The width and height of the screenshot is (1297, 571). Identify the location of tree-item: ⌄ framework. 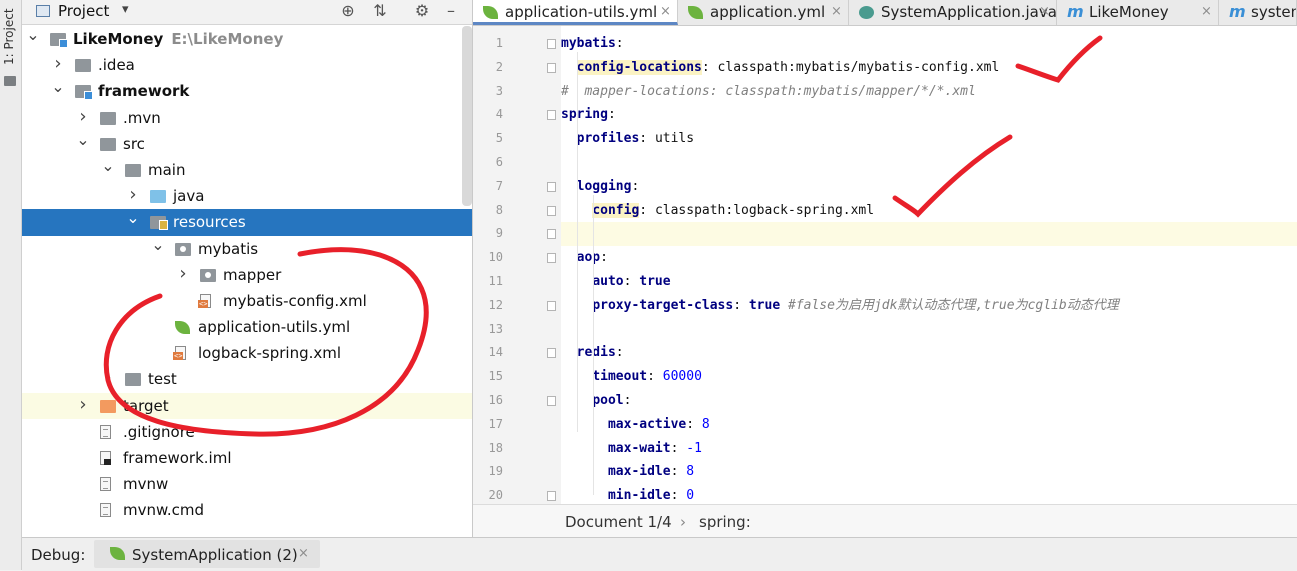
(247, 90).